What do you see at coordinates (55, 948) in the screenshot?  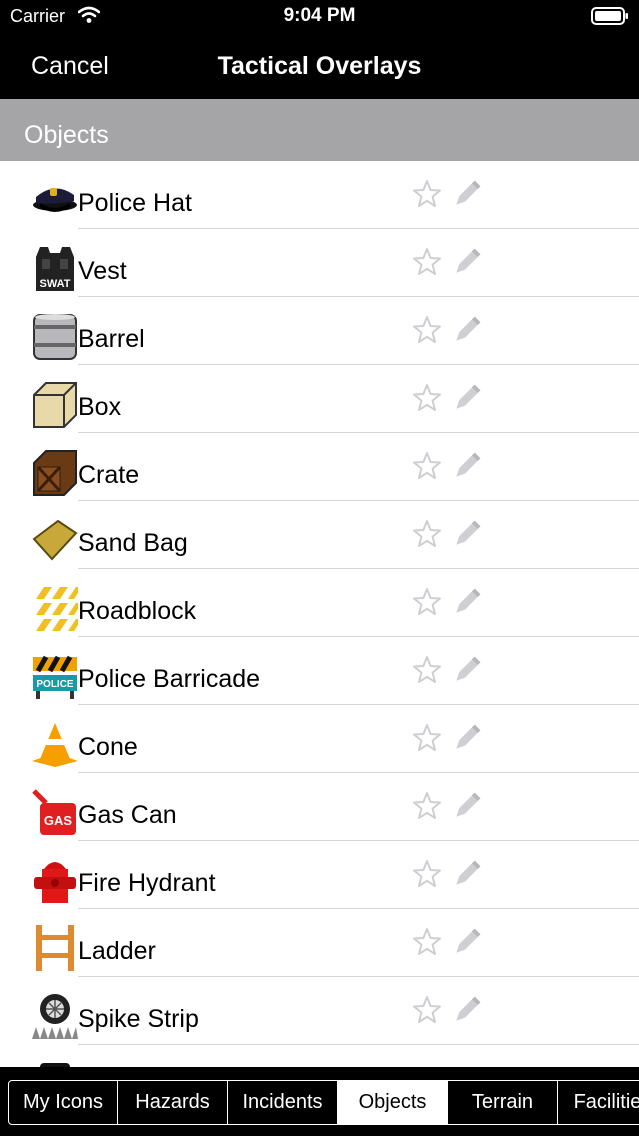 I see `ladder-icon` at bounding box center [55, 948].